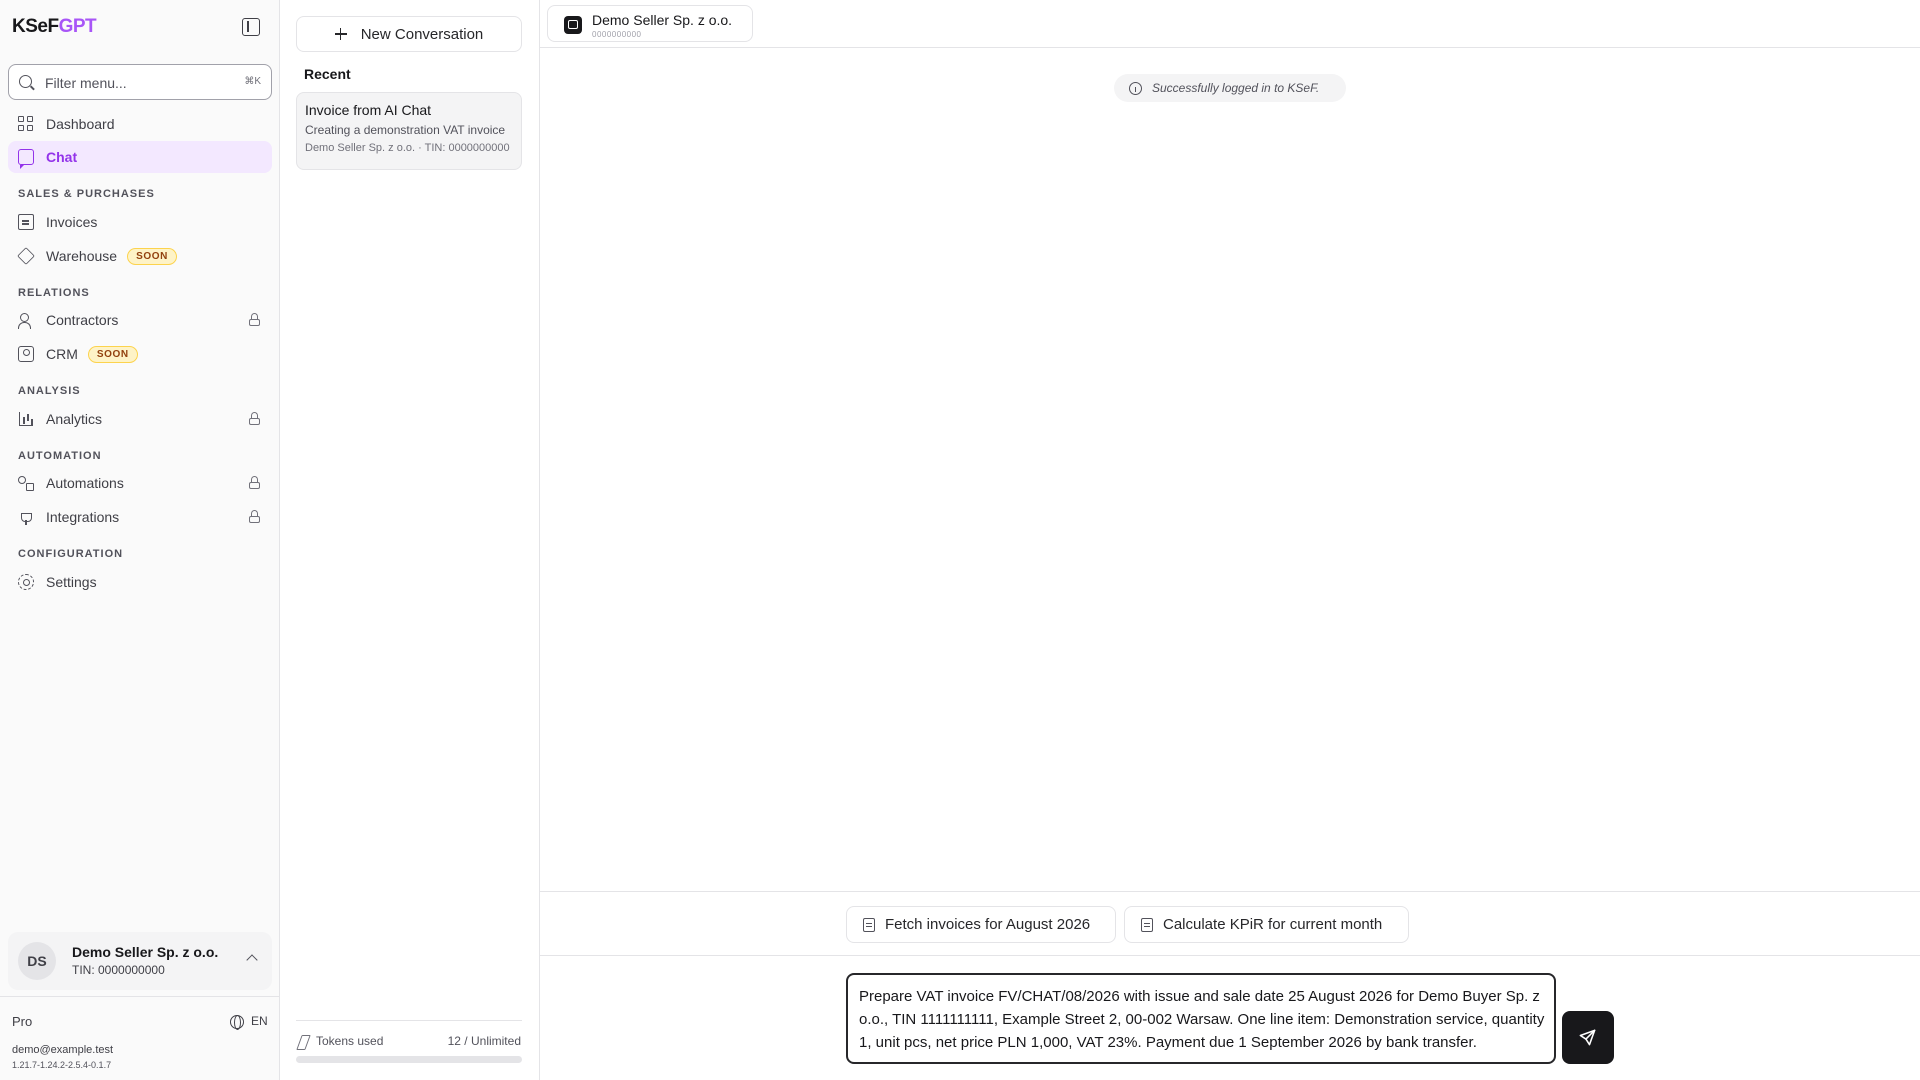 This screenshot has width=1920, height=1080. I want to click on filter-menu-input, so click(135, 83).